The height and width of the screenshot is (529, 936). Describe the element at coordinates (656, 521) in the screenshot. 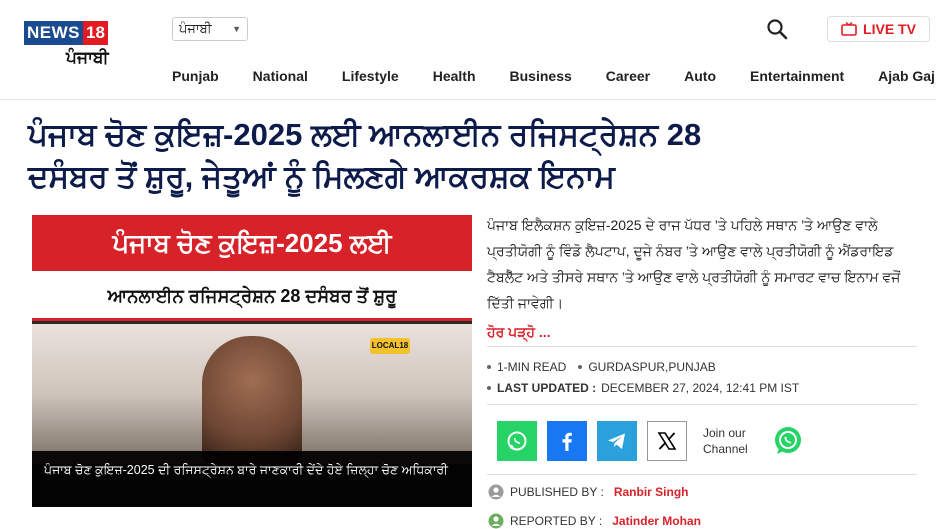

I see `reporter-name: Jatinder Mohan` at that location.